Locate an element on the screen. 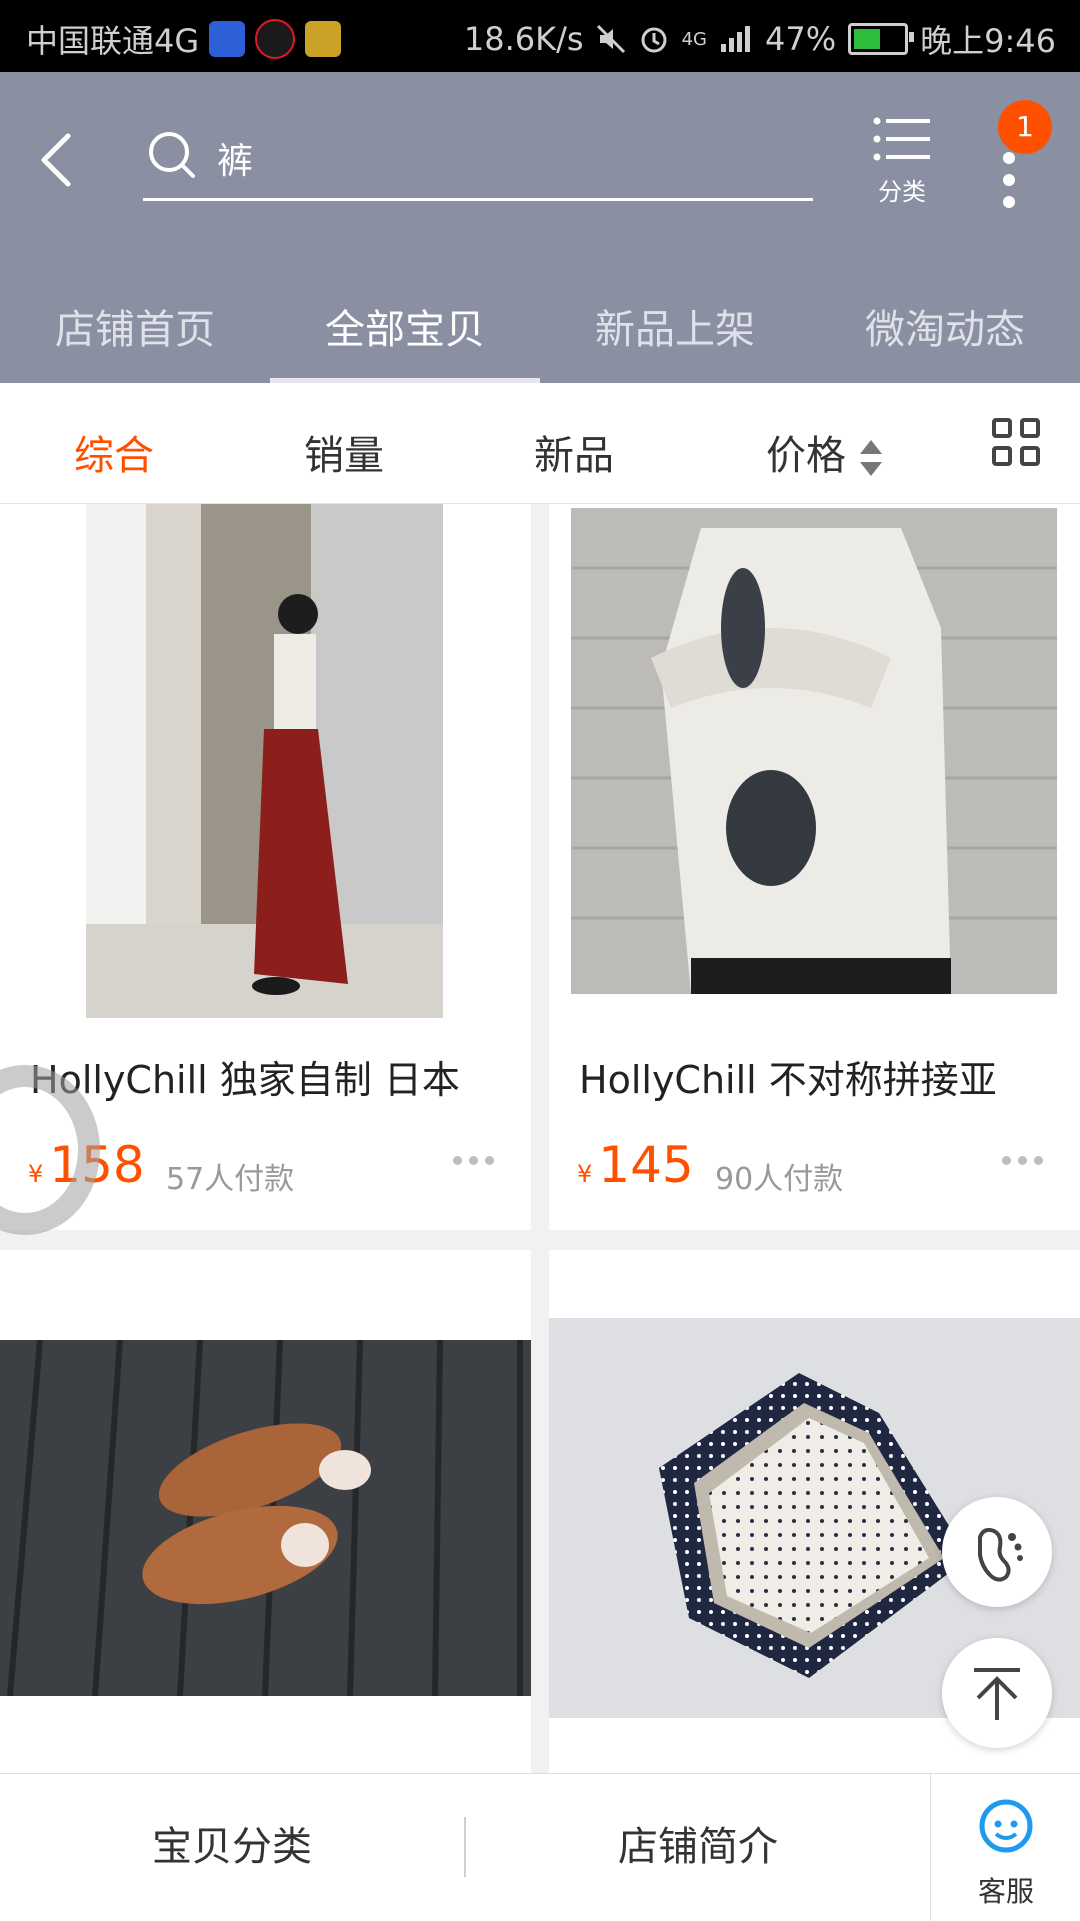 The height and width of the screenshot is (1921, 1080). sort-comprehensive: 综合 is located at coordinates (114, 452).